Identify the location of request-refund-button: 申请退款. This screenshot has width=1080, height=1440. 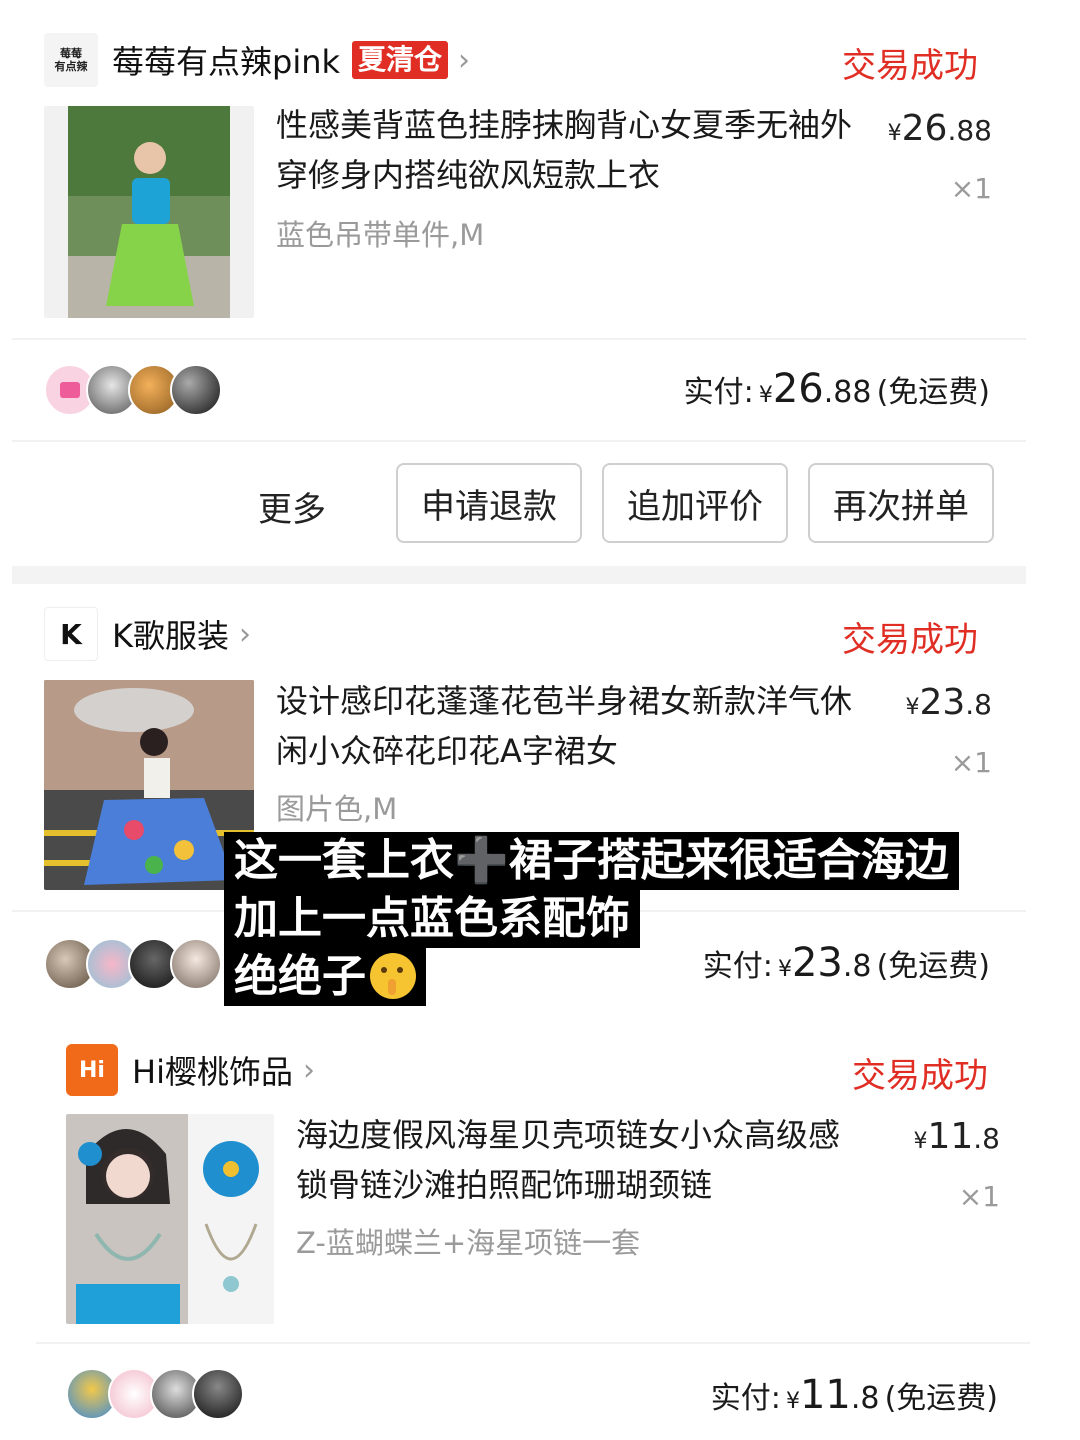
(489, 503).